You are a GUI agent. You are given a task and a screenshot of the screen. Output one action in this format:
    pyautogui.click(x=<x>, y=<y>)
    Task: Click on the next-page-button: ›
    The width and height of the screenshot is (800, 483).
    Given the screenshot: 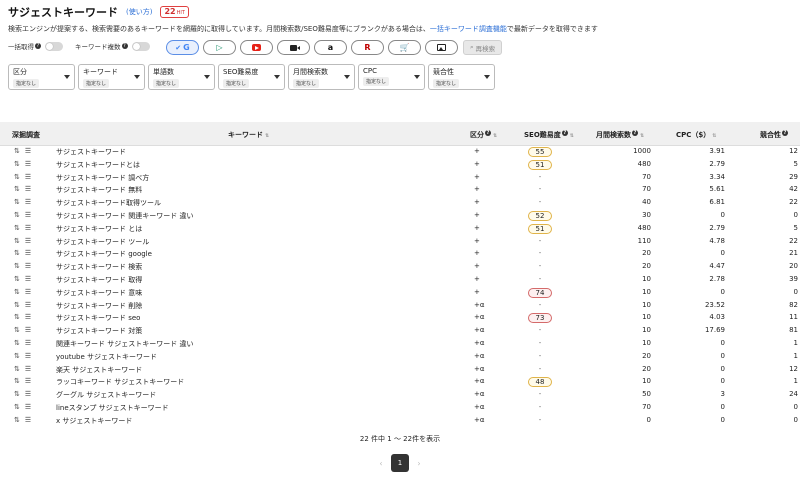 What is the action you would take?
    pyautogui.click(x=419, y=463)
    